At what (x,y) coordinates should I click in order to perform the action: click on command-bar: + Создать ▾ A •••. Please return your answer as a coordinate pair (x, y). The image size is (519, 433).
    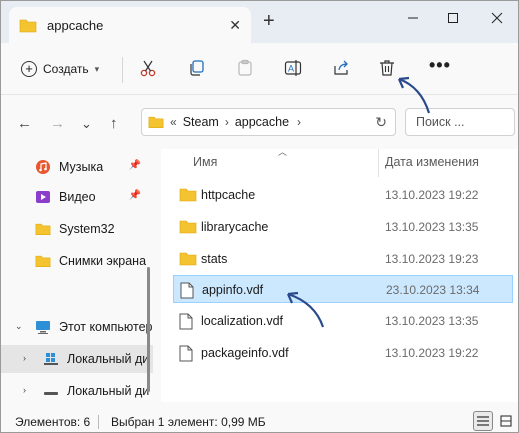
    Looking at the image, I should click on (259, 69).